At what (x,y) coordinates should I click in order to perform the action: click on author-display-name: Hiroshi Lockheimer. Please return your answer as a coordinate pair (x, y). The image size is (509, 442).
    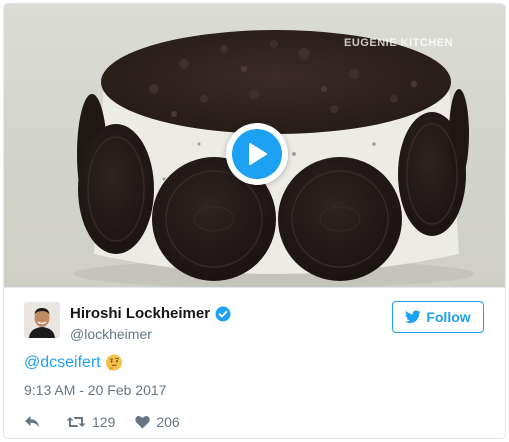
    Looking at the image, I should click on (150, 313).